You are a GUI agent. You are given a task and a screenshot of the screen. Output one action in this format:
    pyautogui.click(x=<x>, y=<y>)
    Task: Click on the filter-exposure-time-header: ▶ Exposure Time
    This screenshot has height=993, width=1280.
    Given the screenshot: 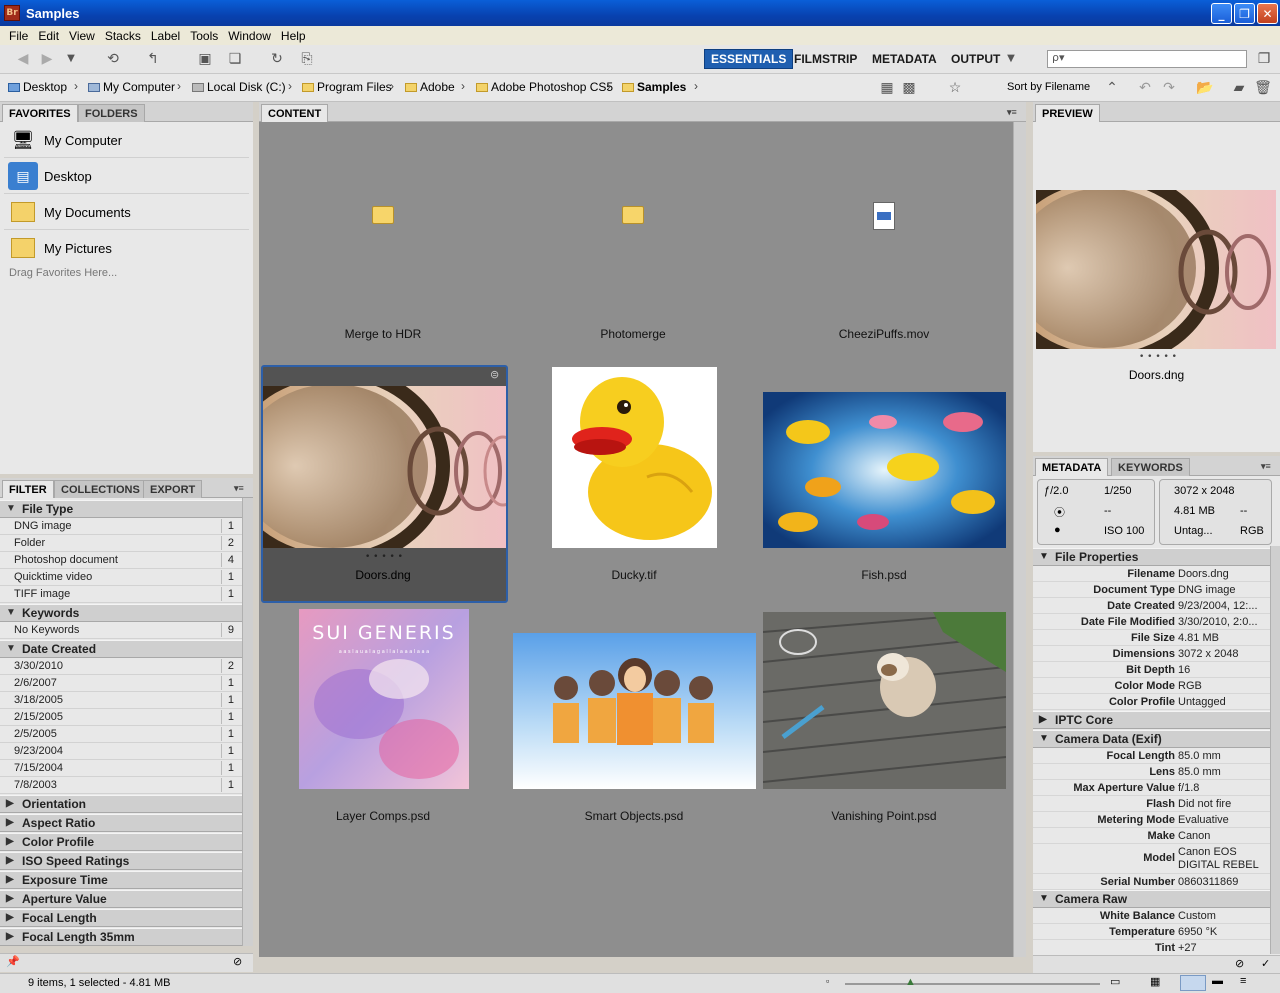 What is the action you would take?
    pyautogui.click(x=121, y=880)
    